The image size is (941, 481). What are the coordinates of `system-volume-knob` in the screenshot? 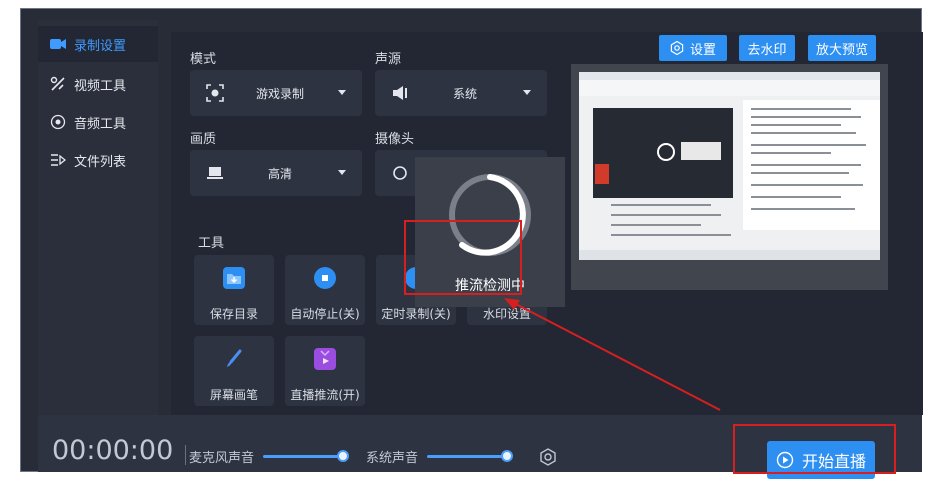 It's located at (507, 456).